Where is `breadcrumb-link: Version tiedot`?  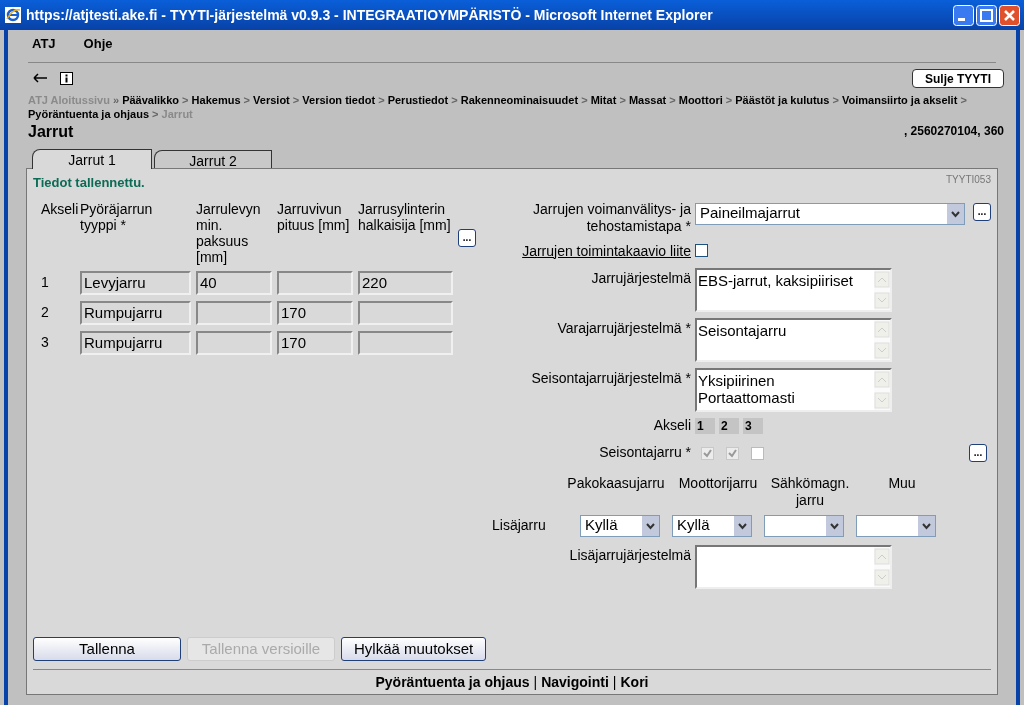 breadcrumb-link: Version tiedot is located at coordinates (339, 100).